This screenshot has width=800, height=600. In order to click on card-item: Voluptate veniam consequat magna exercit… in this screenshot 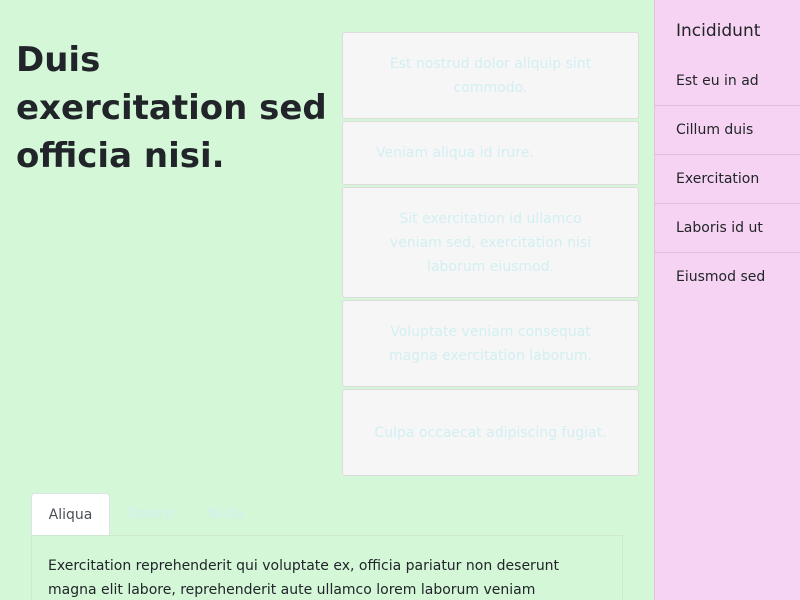, I will do `click(490, 343)`.